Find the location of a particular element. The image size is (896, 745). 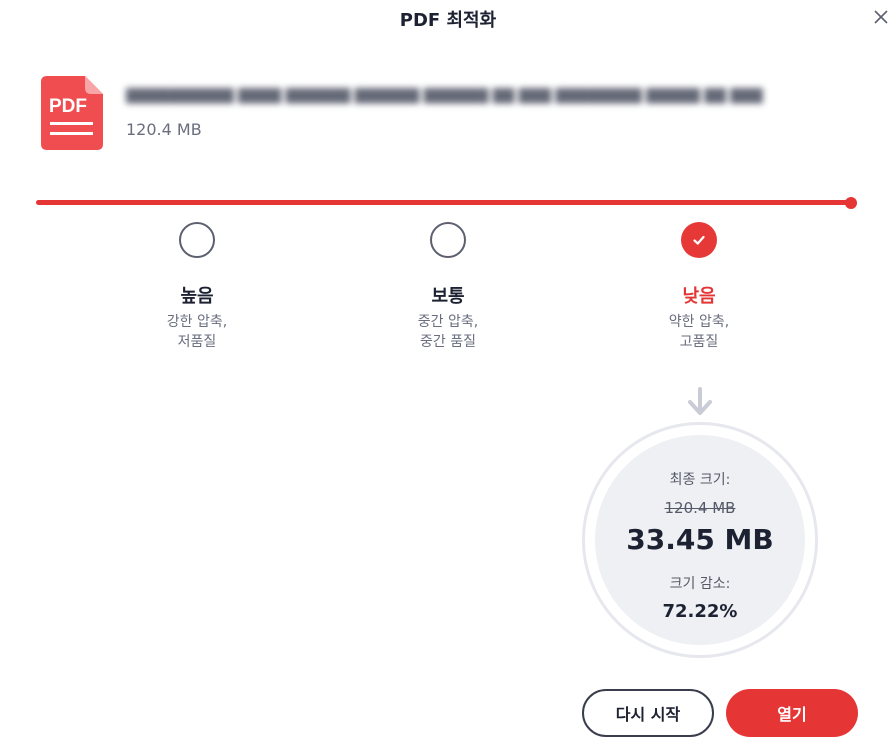

final-size-value: 33.45 MB is located at coordinates (700, 539).